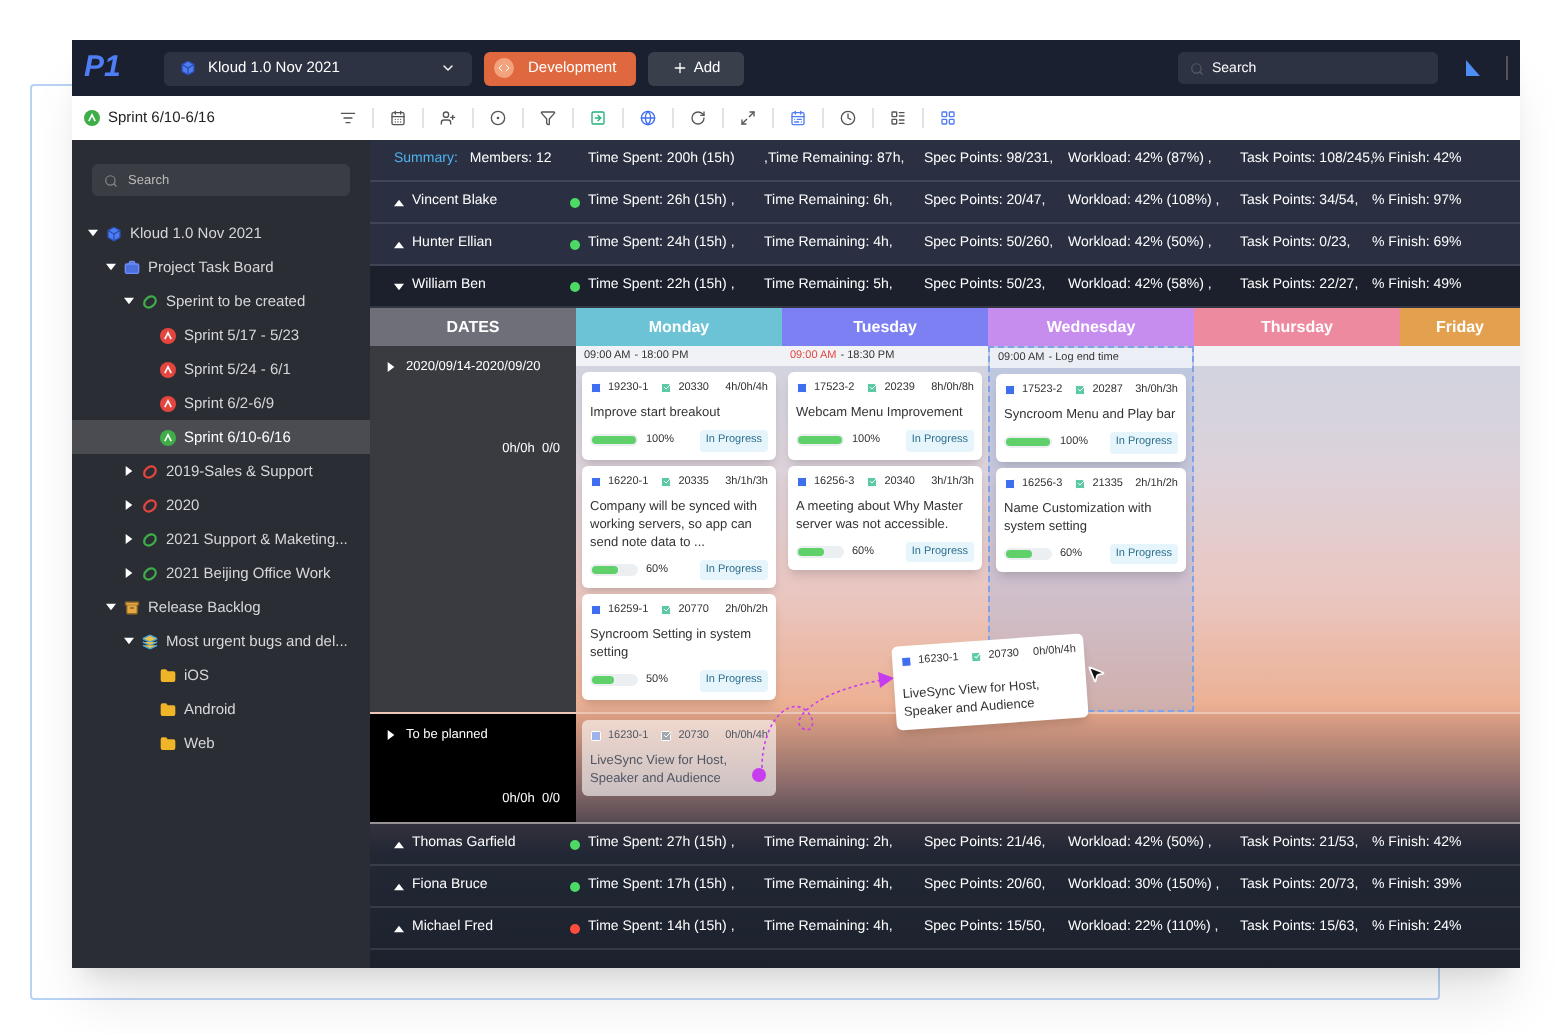  I want to click on app-logo: P1, so click(118, 68).